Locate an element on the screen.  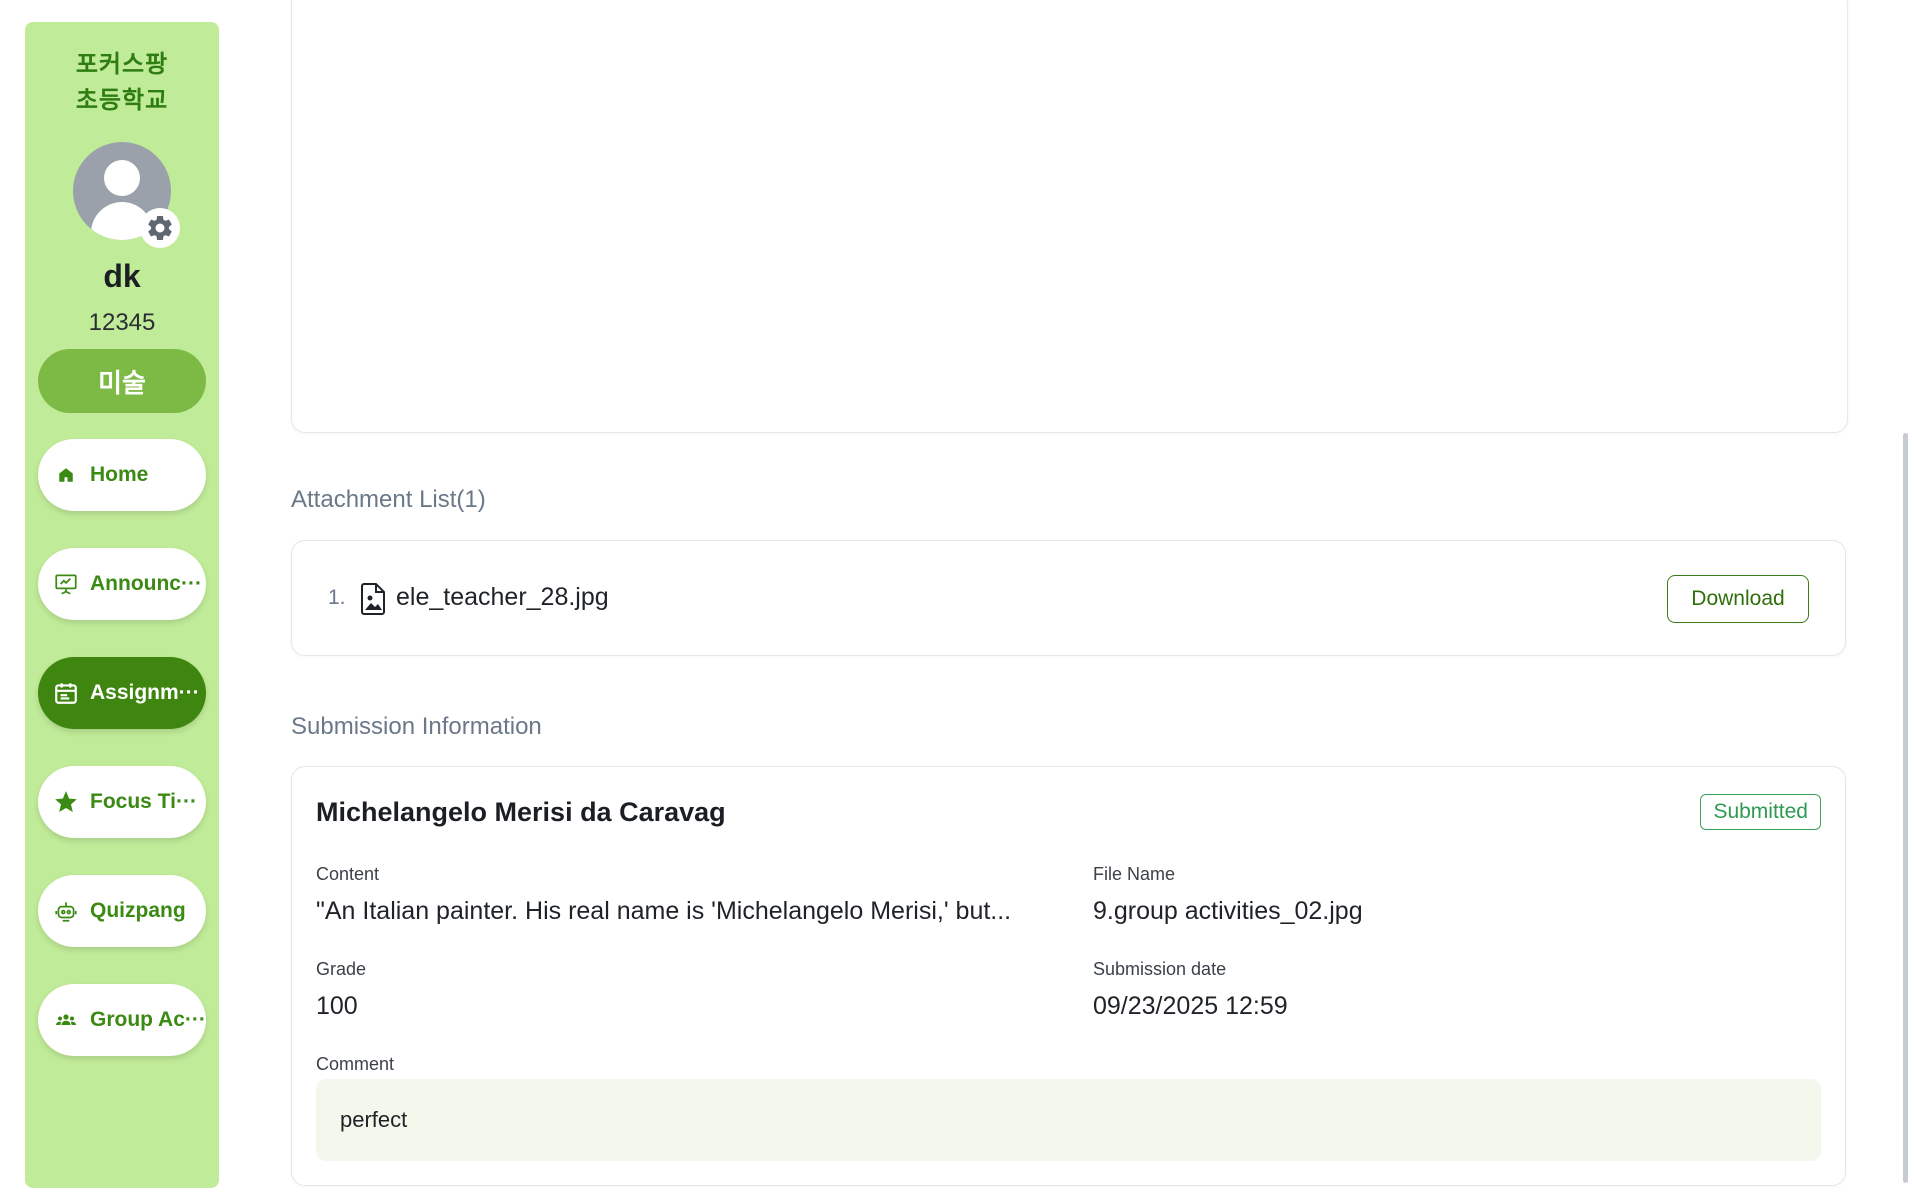
username: dk is located at coordinates (122, 276).